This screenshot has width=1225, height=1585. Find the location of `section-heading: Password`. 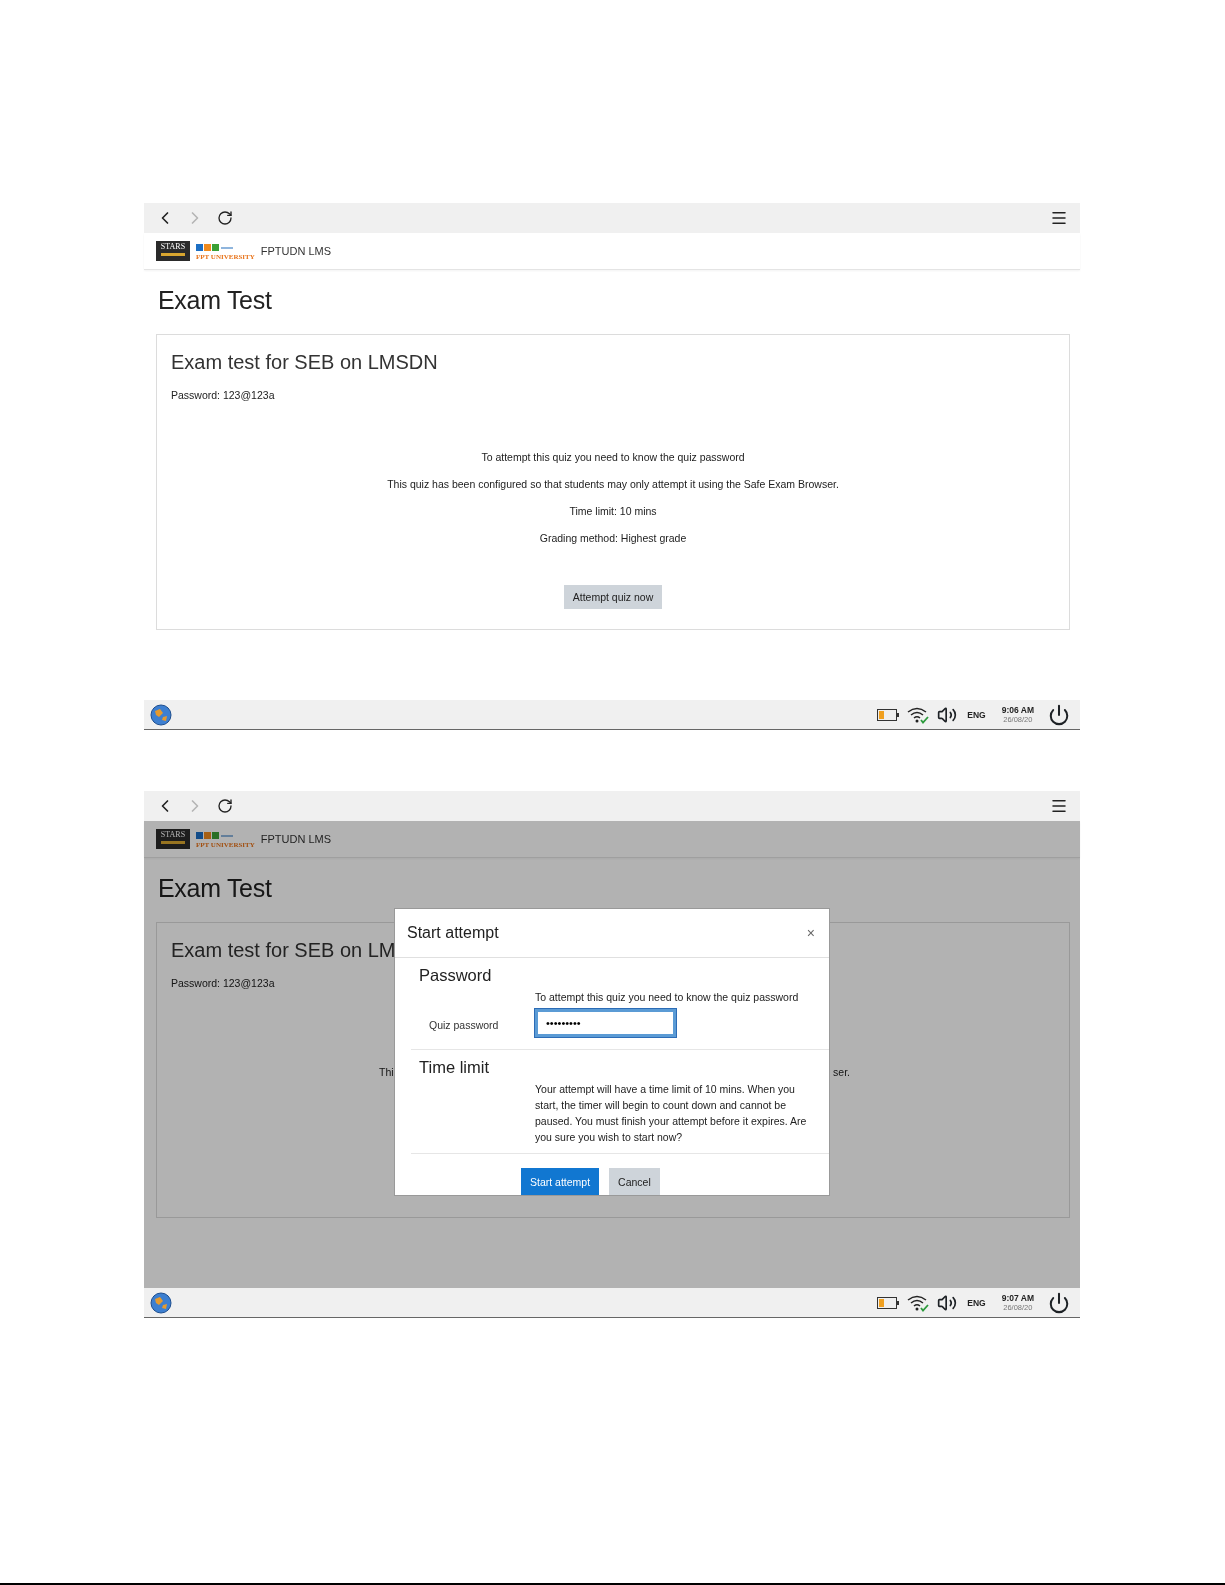

section-heading: Password is located at coordinates (456, 975).